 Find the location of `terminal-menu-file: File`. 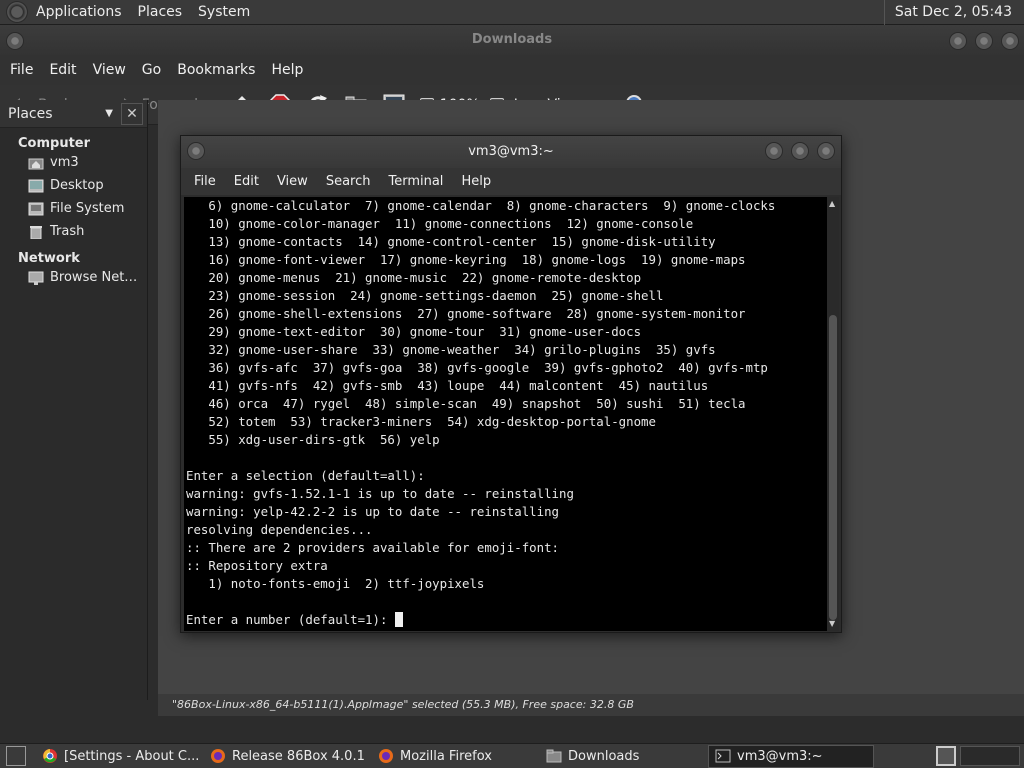

terminal-menu-file: File is located at coordinates (205, 181).